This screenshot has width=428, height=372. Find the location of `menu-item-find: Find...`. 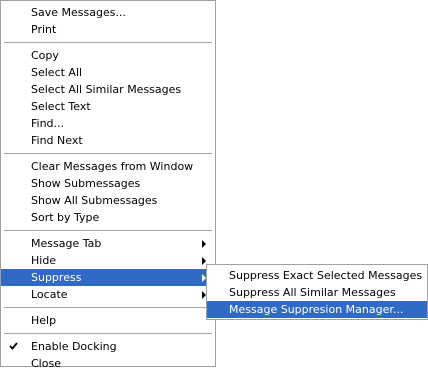

menu-item-find: Find... is located at coordinates (108, 123).